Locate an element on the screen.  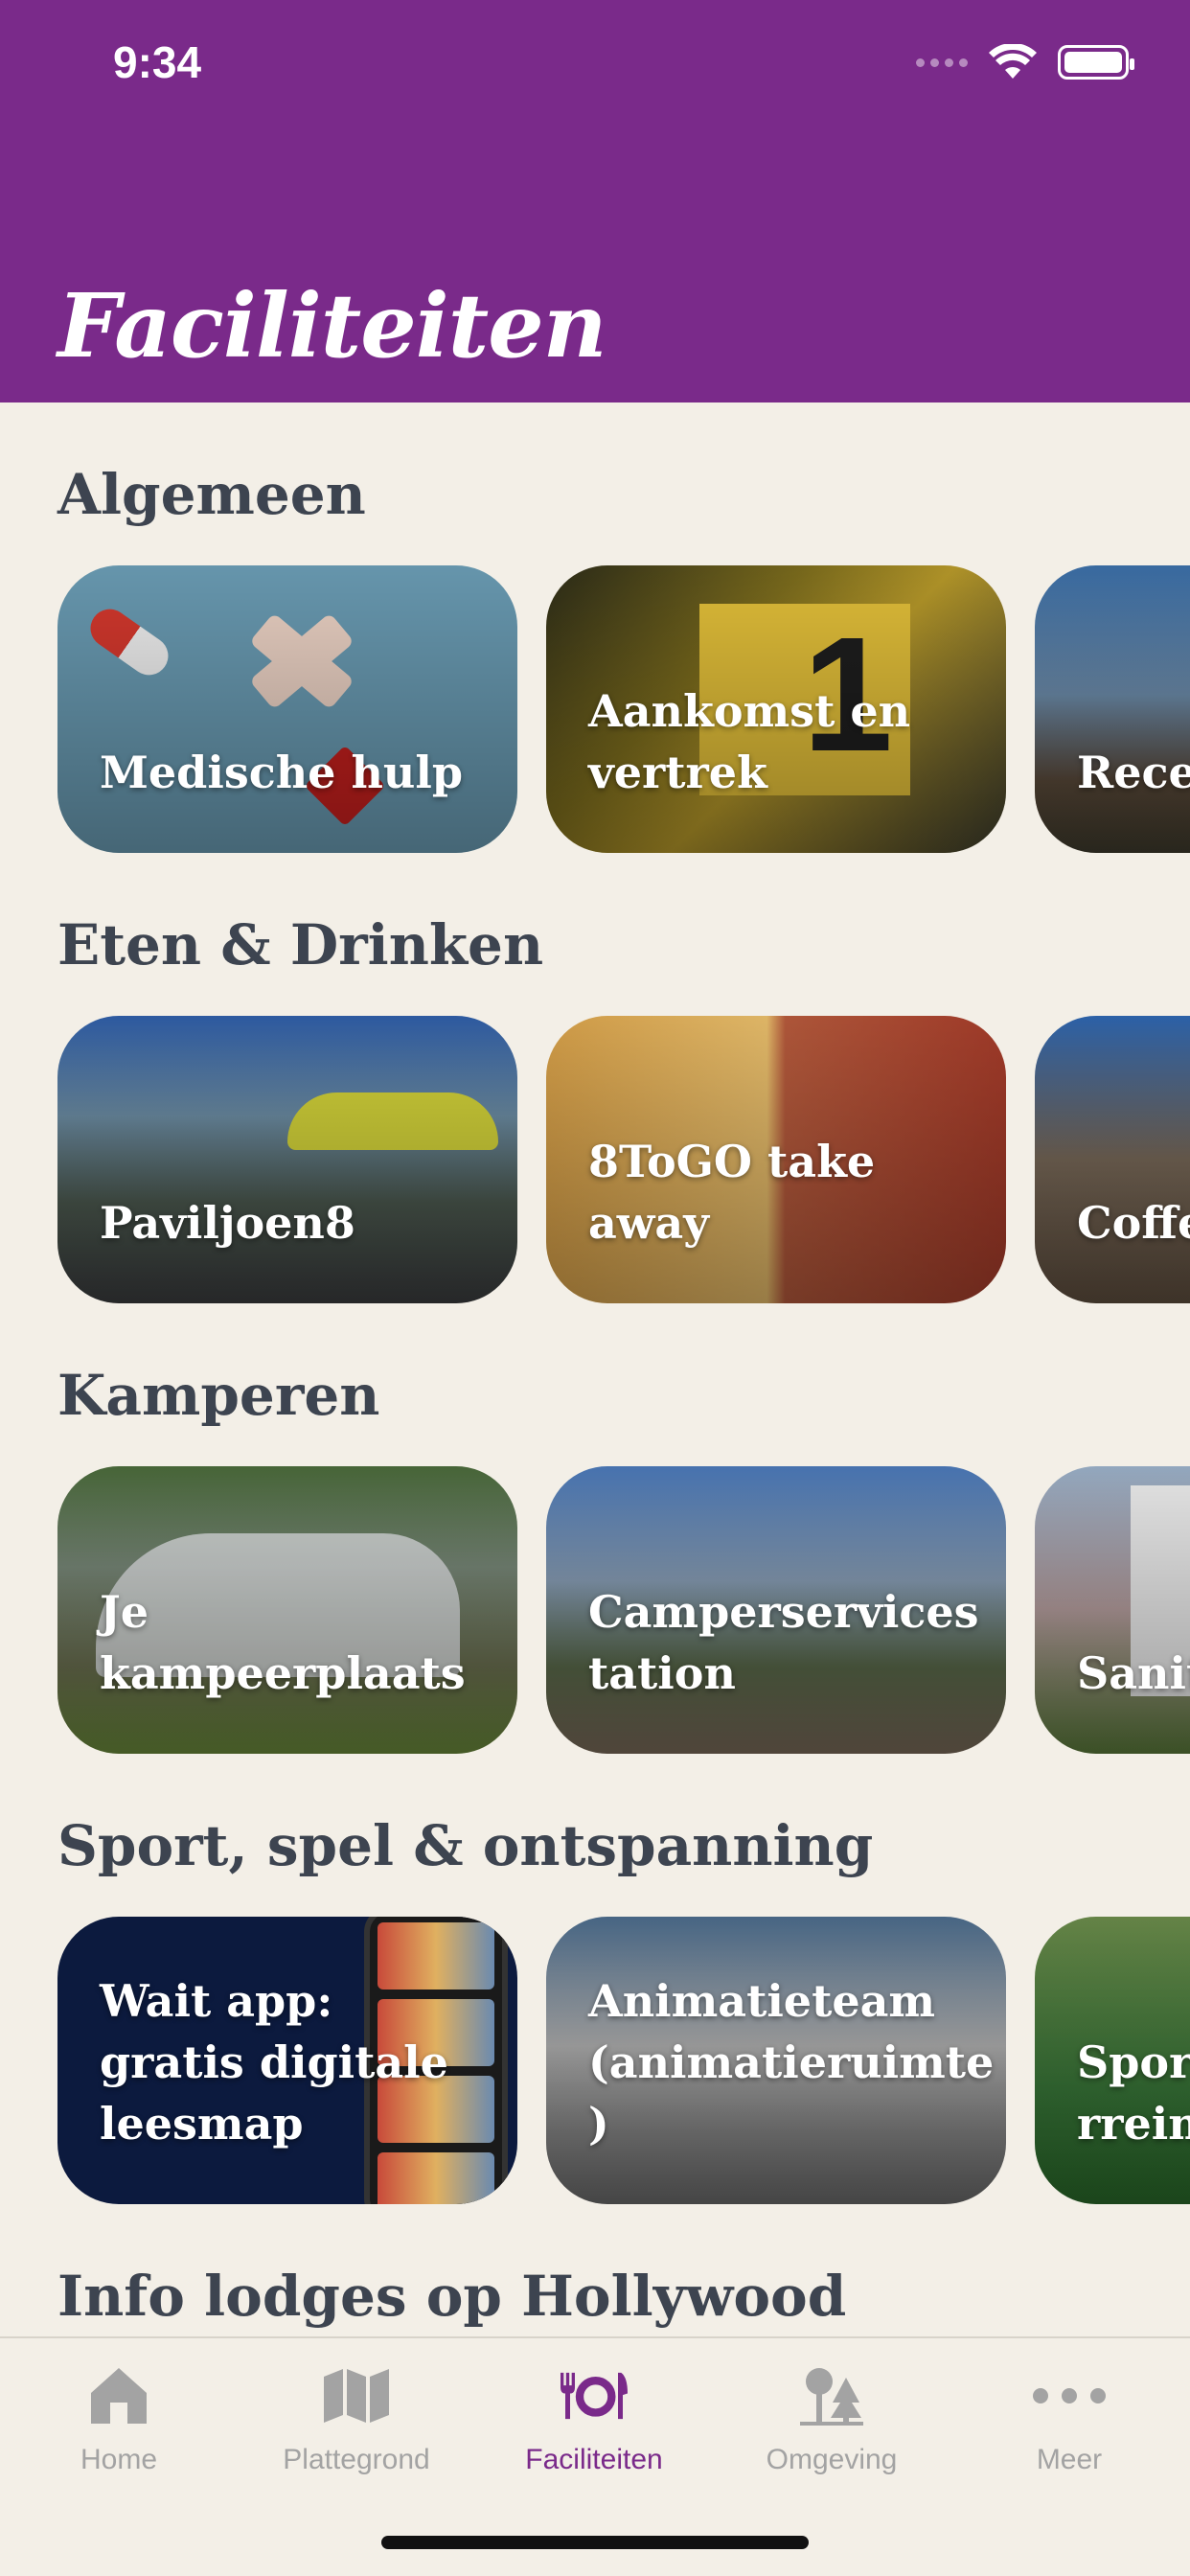
map-icon is located at coordinates (357, 2396).